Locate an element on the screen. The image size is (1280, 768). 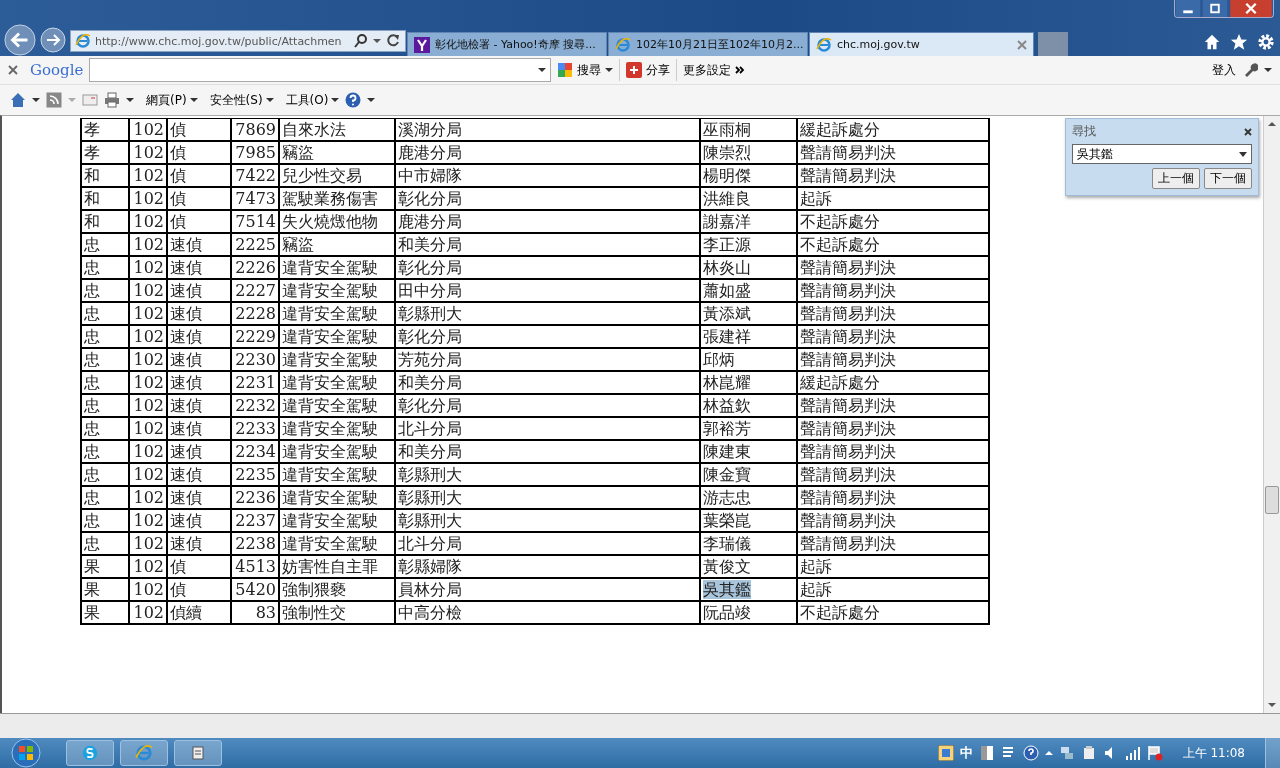
address-bar: http://www.chc.moj.gov.tw/public/Attachmen is located at coordinates (238, 41).